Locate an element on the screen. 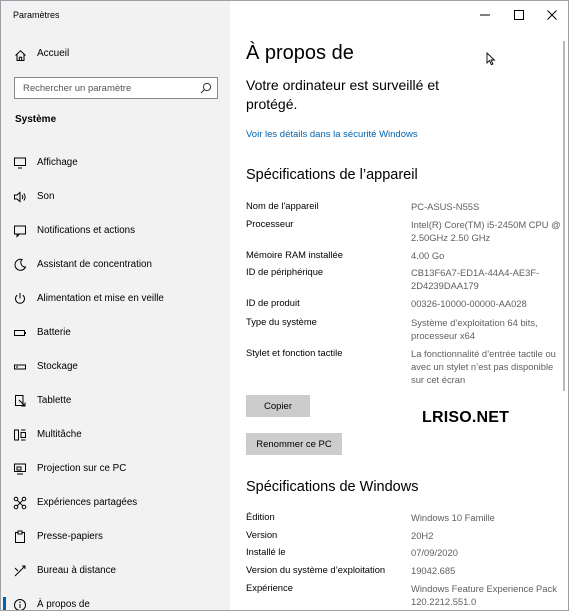  spec-key: Processeur is located at coordinates (270, 223).